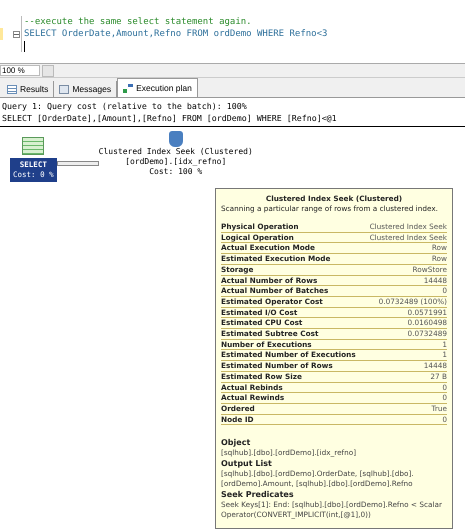  I want to click on section-heading: Object, so click(236, 442).